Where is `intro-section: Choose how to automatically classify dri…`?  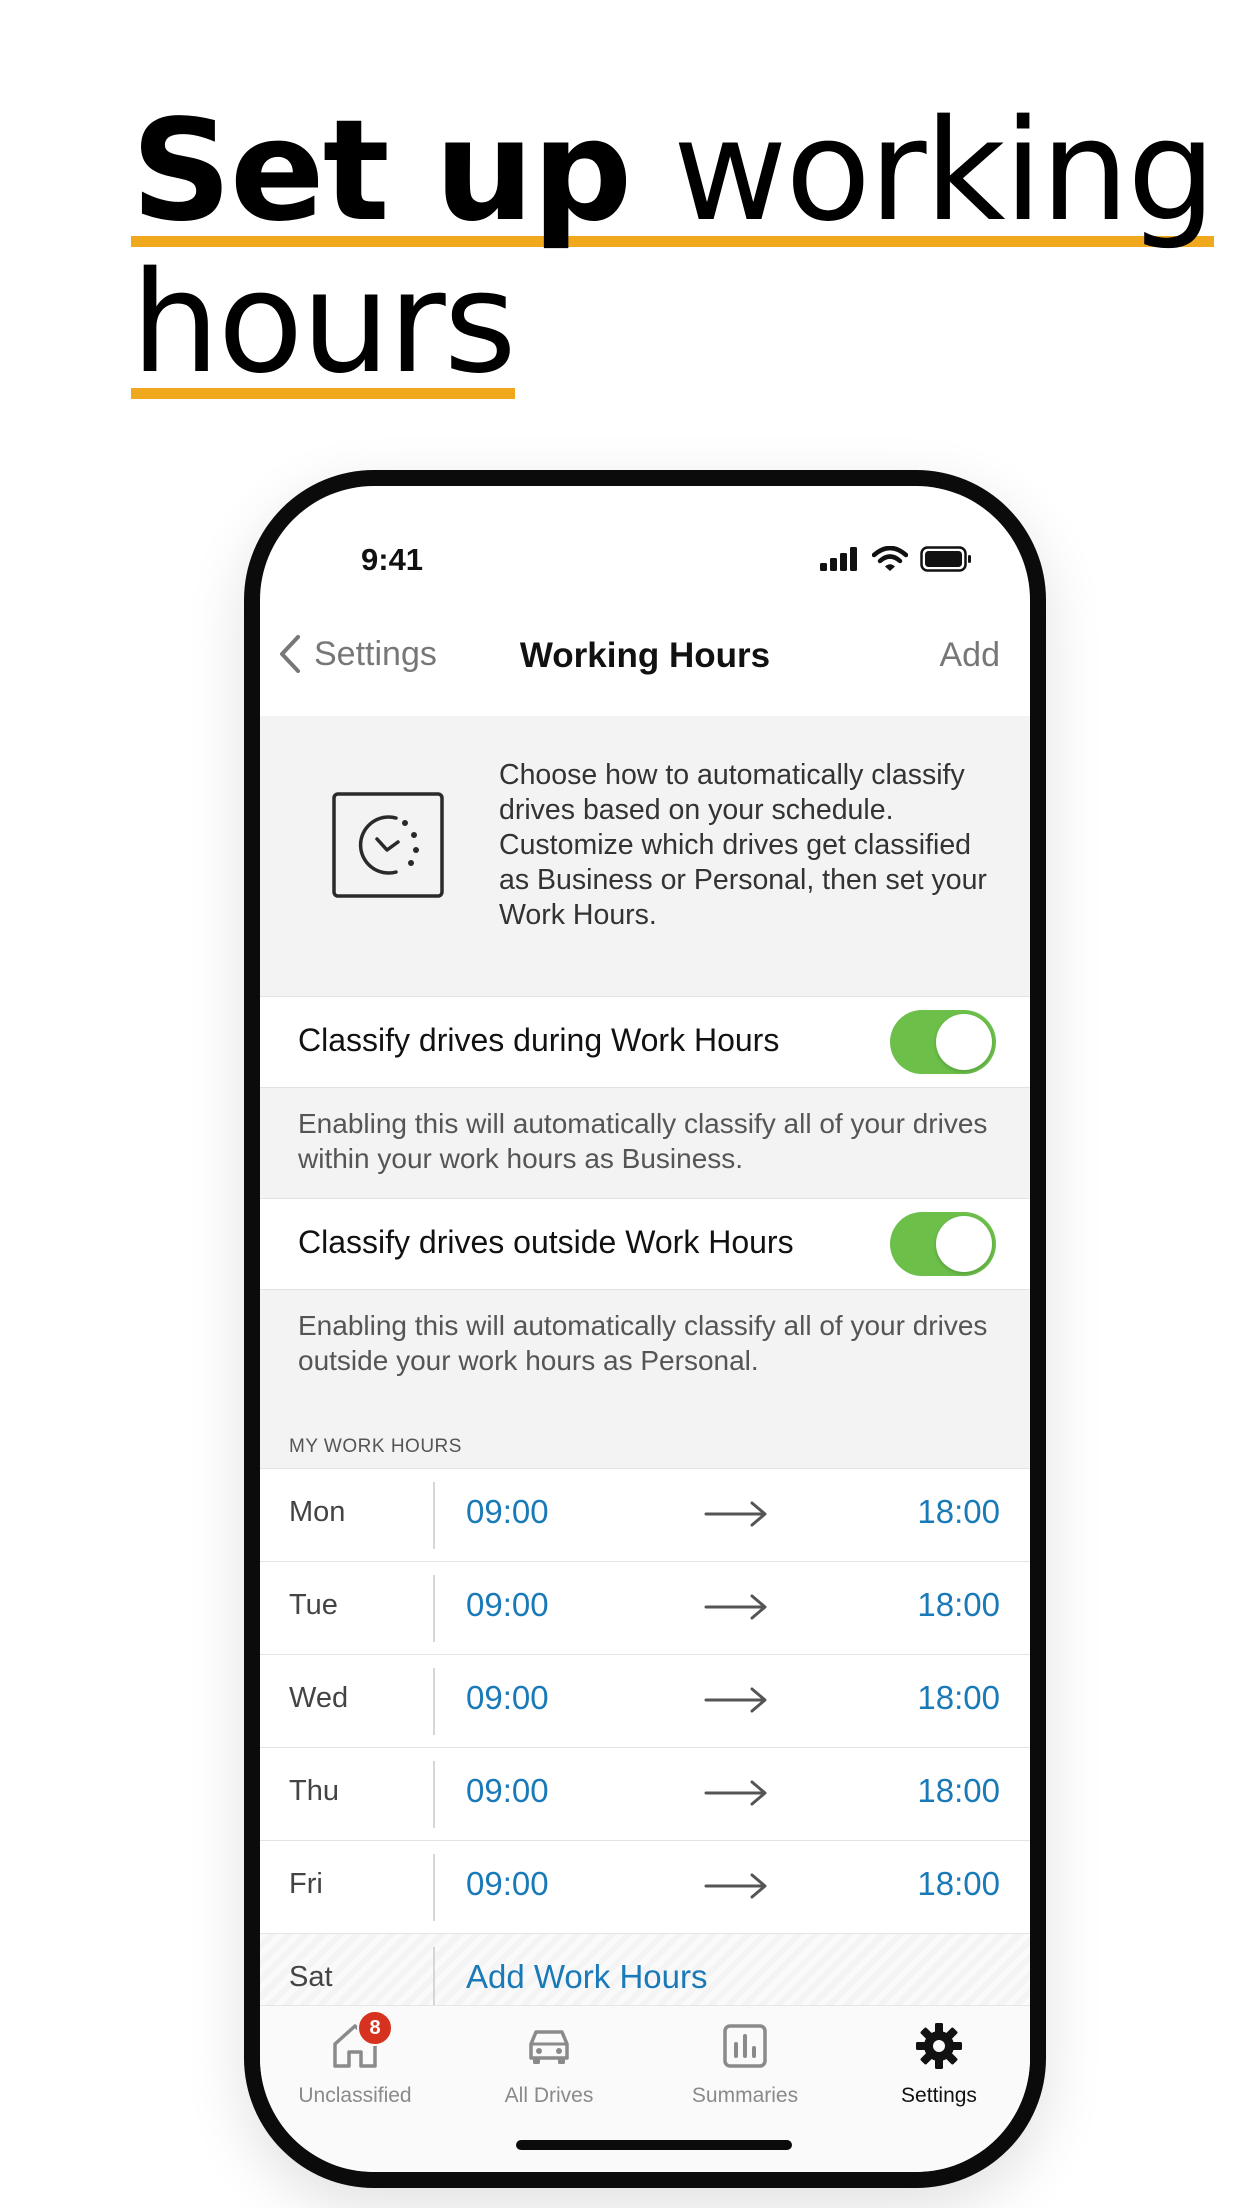
intro-section: Choose how to automatically classify dri… is located at coordinates (645, 856).